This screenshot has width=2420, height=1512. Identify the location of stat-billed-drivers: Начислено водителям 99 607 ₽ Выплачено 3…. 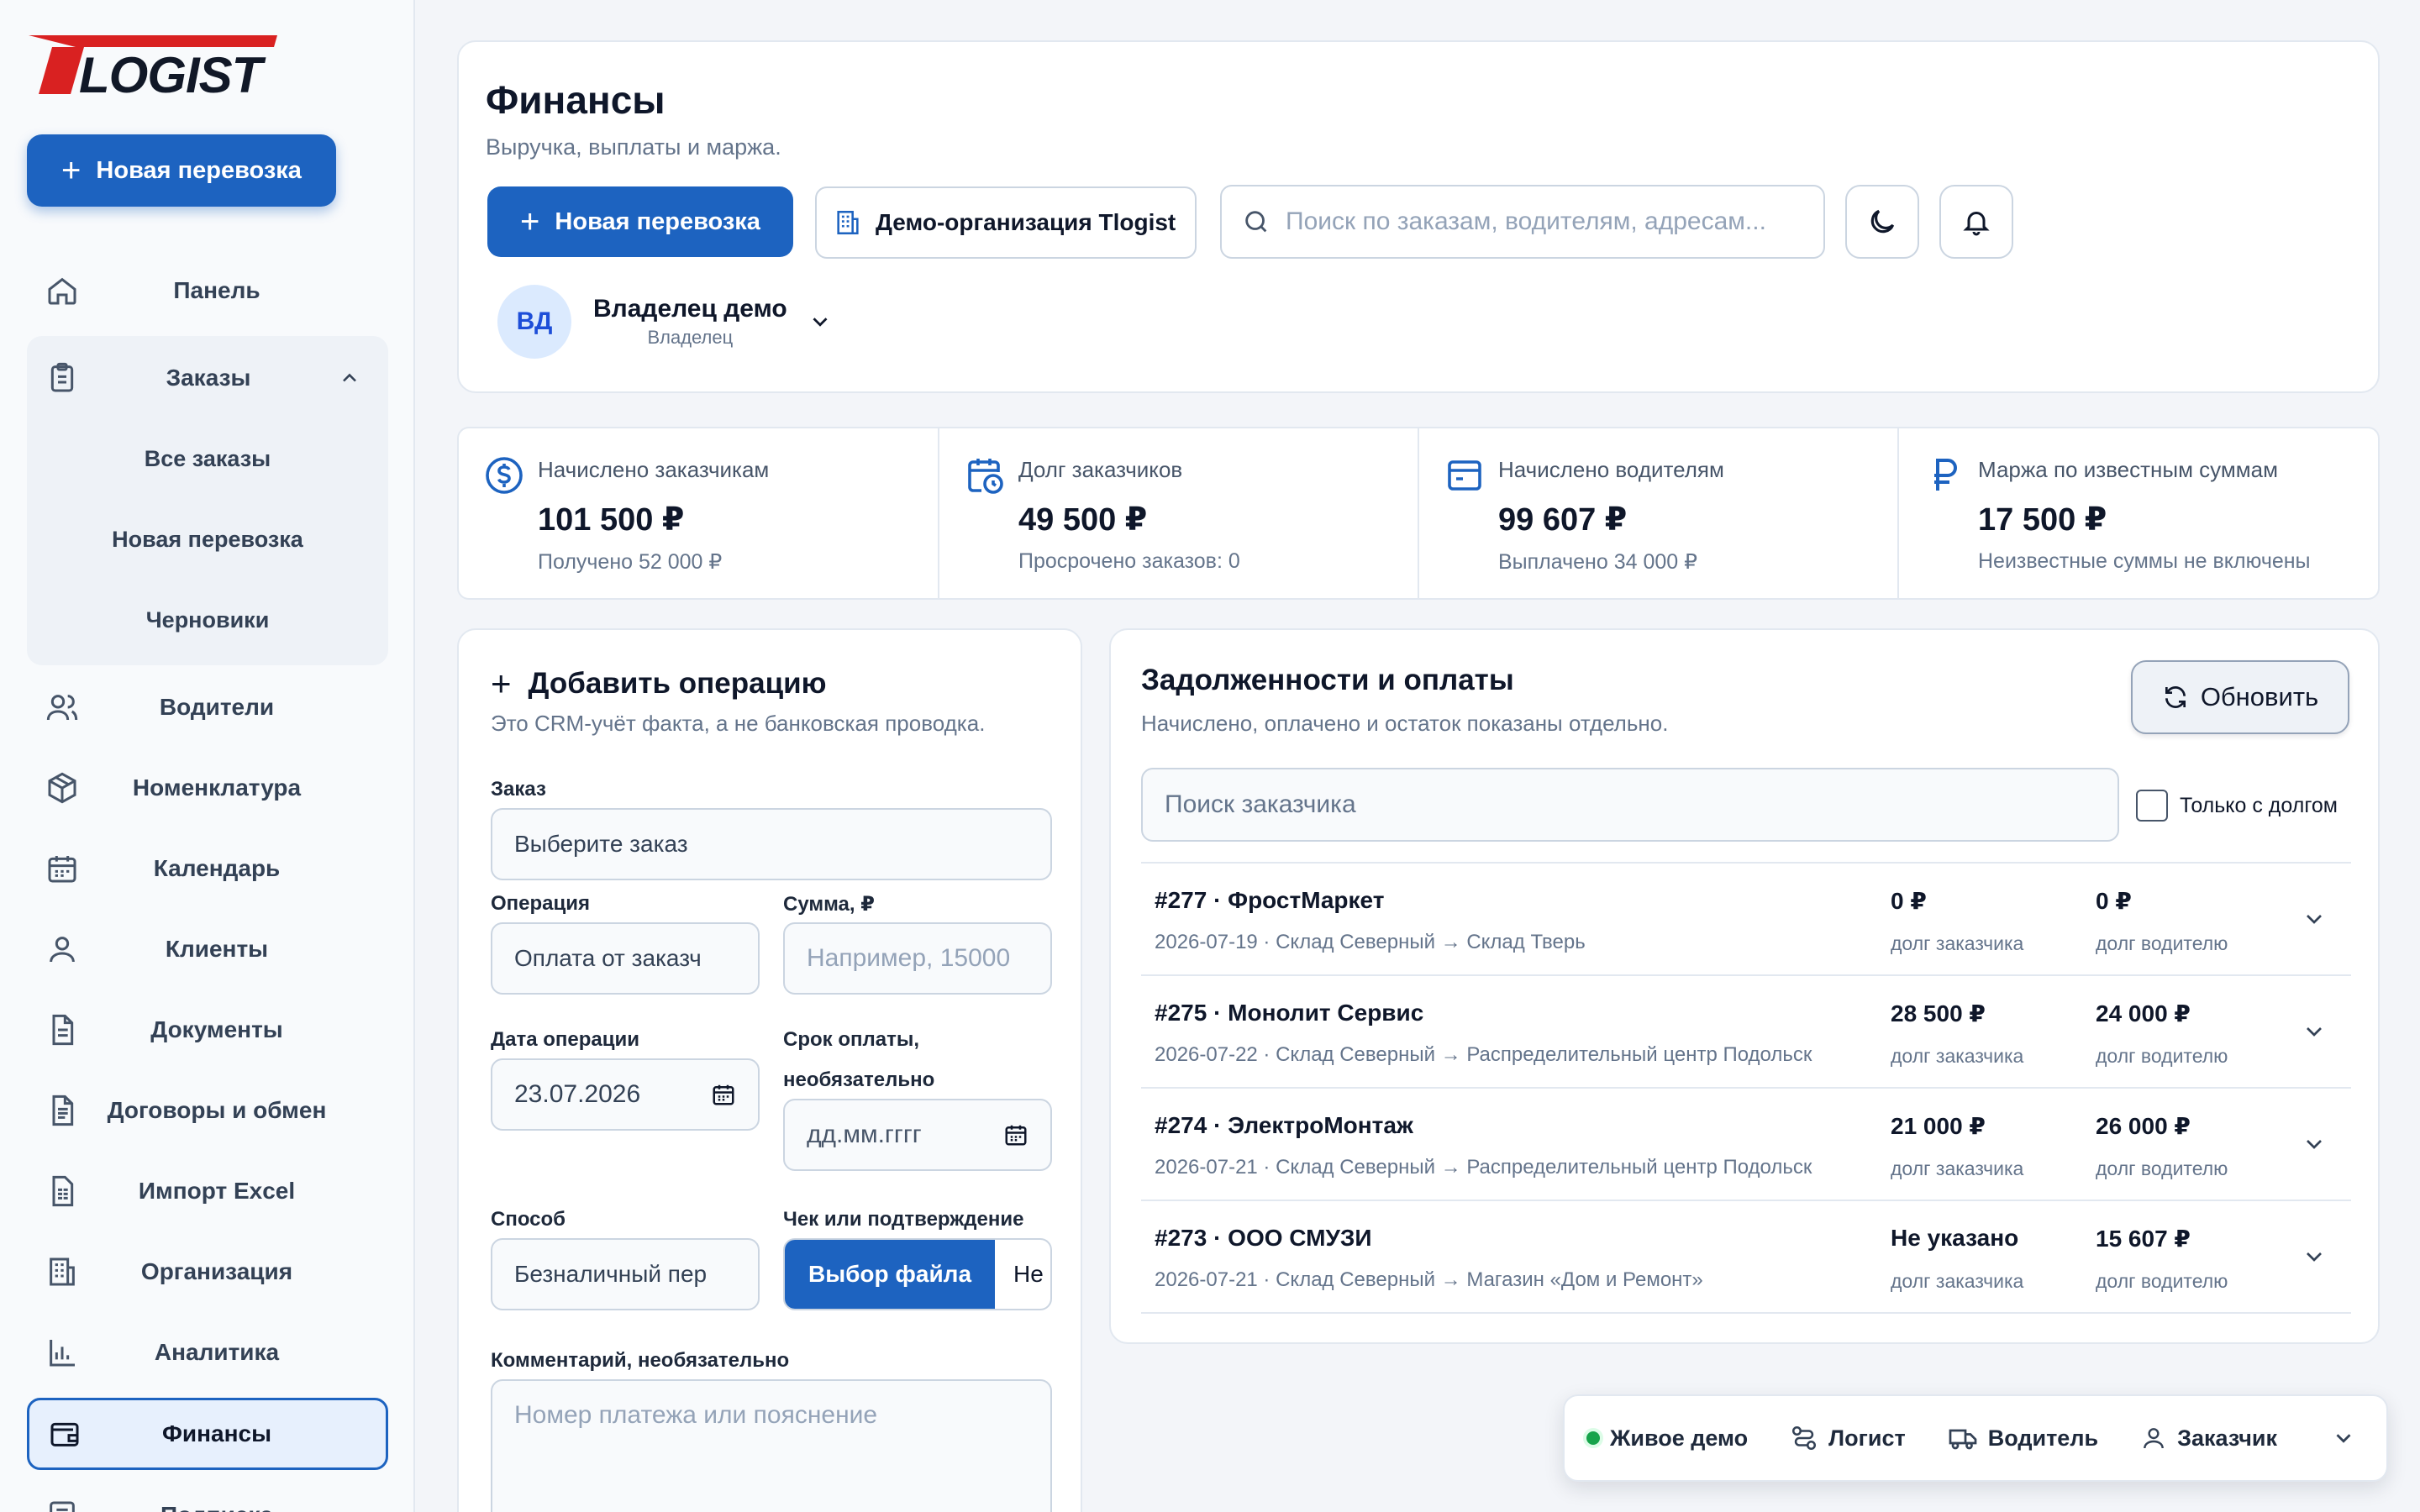
(1659, 514).